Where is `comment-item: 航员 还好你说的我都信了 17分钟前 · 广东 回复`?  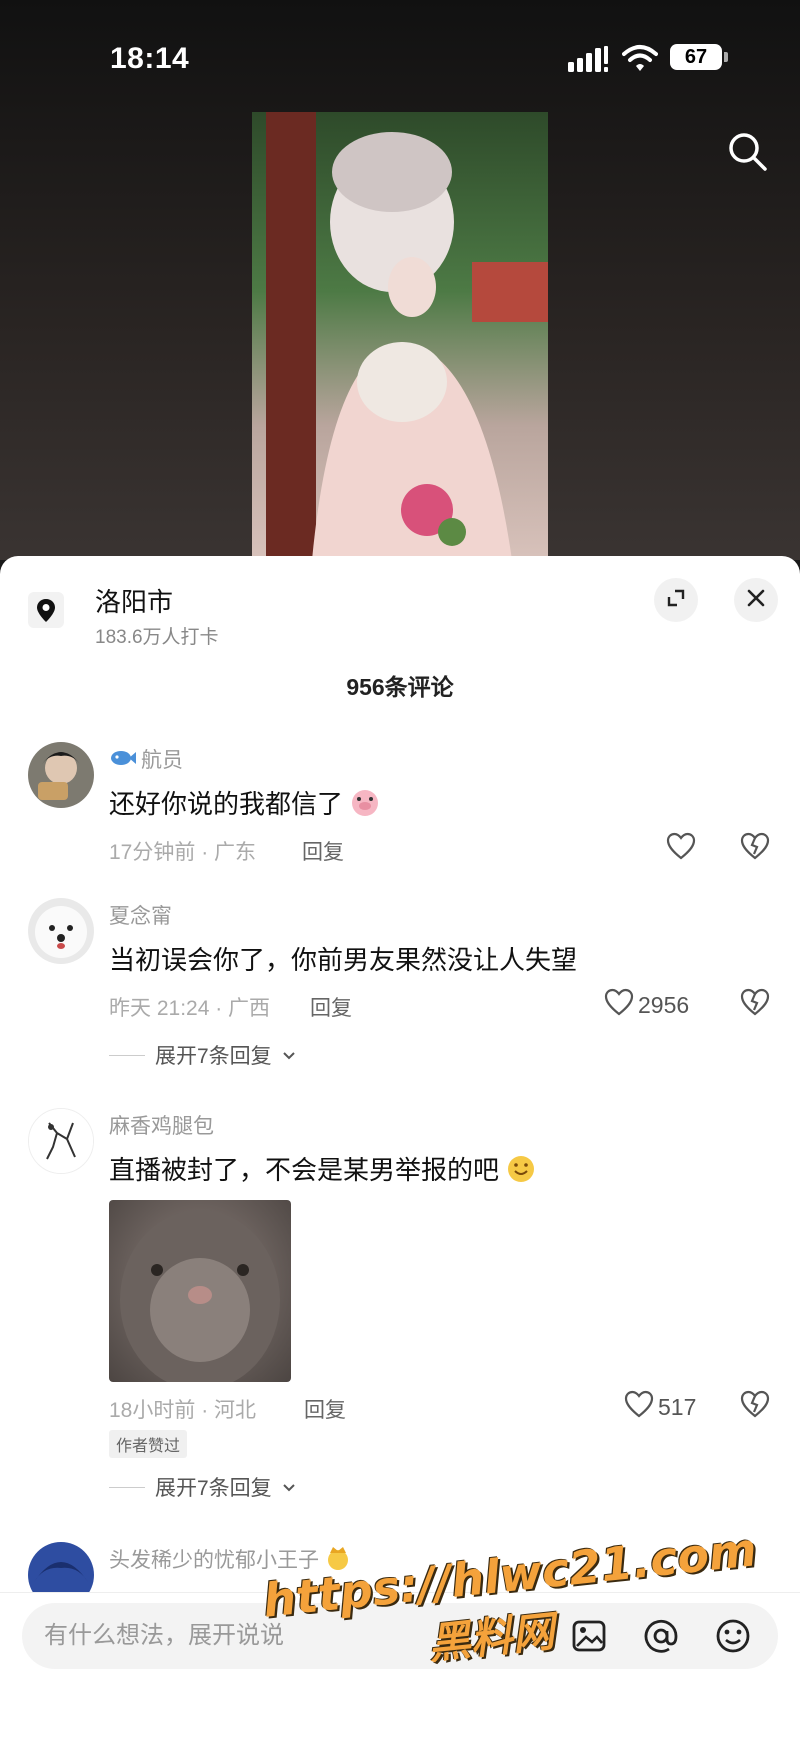 comment-item: 航员 还好你说的我都信了 17分钟前 · 广东 回复 is located at coordinates (400, 812).